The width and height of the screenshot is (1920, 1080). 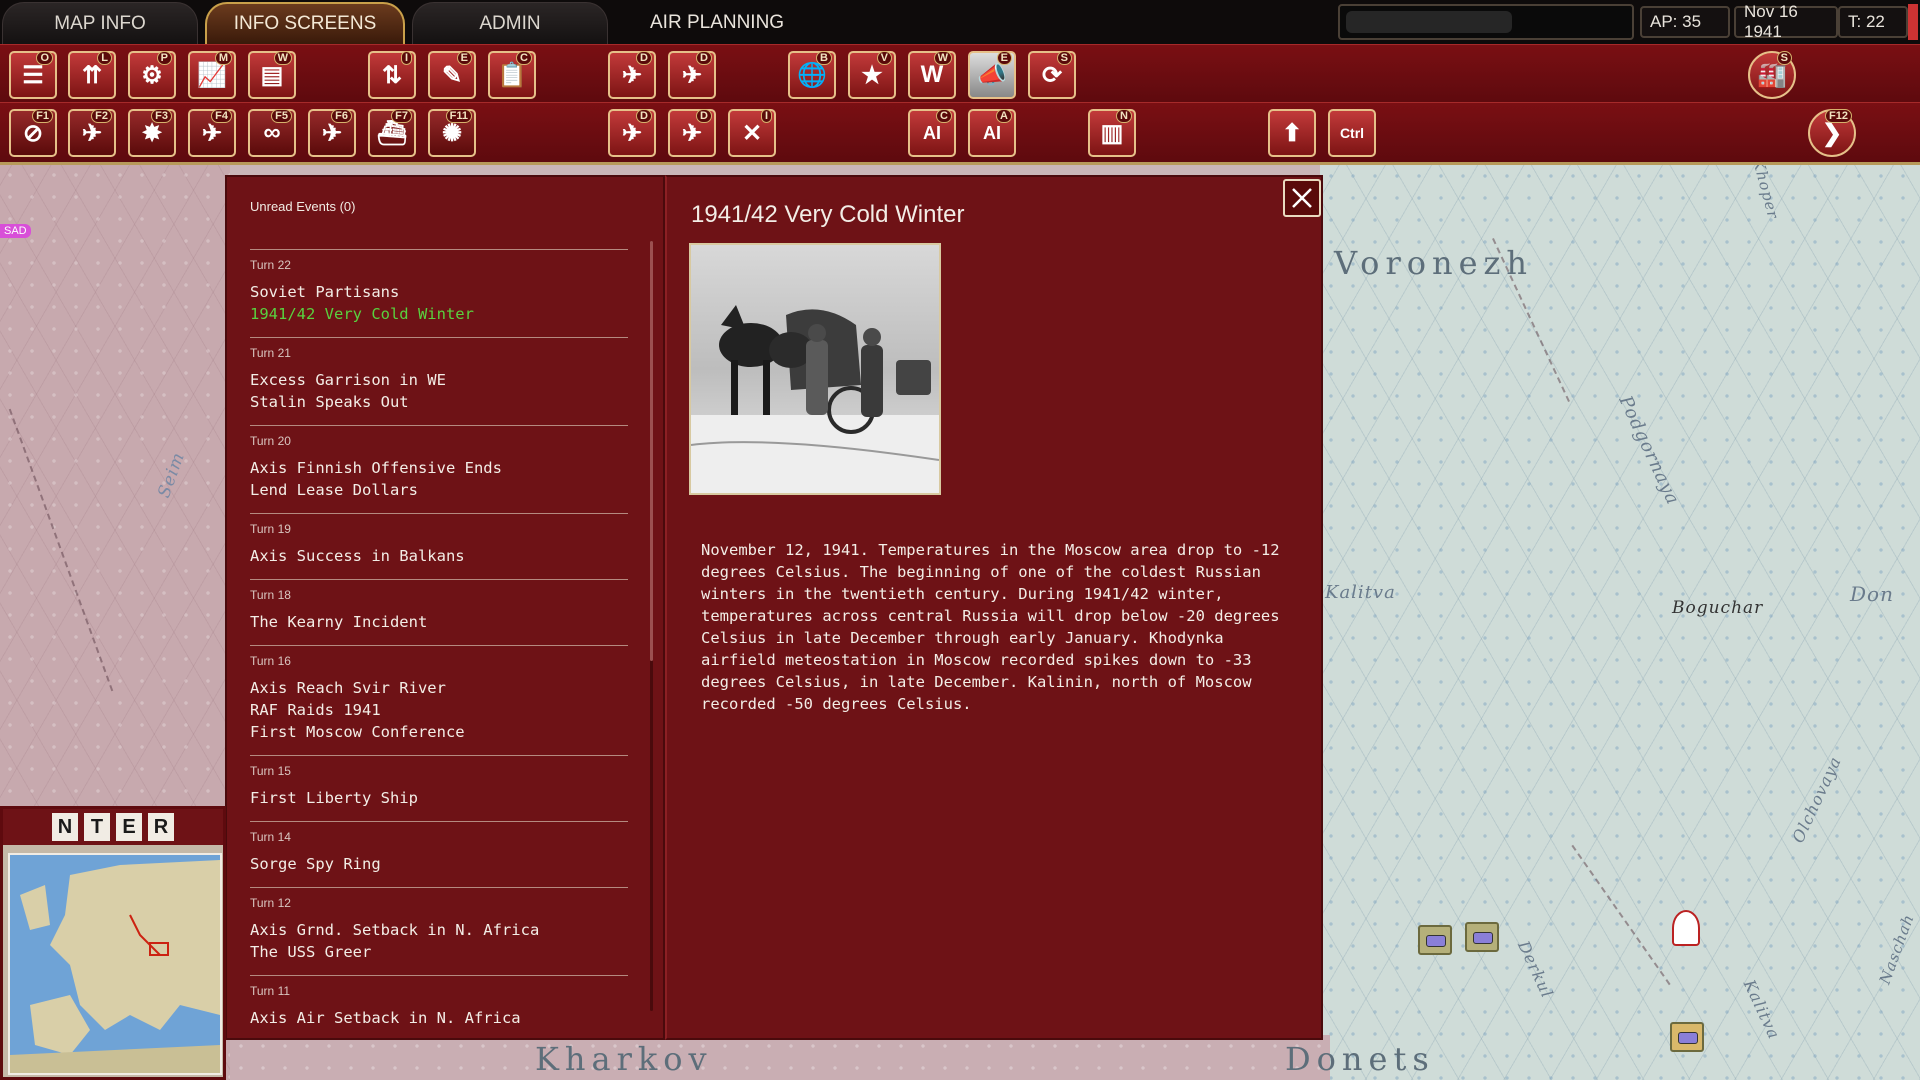 What do you see at coordinates (212, 133) in the screenshot?
I see `air-city-icon: ✈ F4` at bounding box center [212, 133].